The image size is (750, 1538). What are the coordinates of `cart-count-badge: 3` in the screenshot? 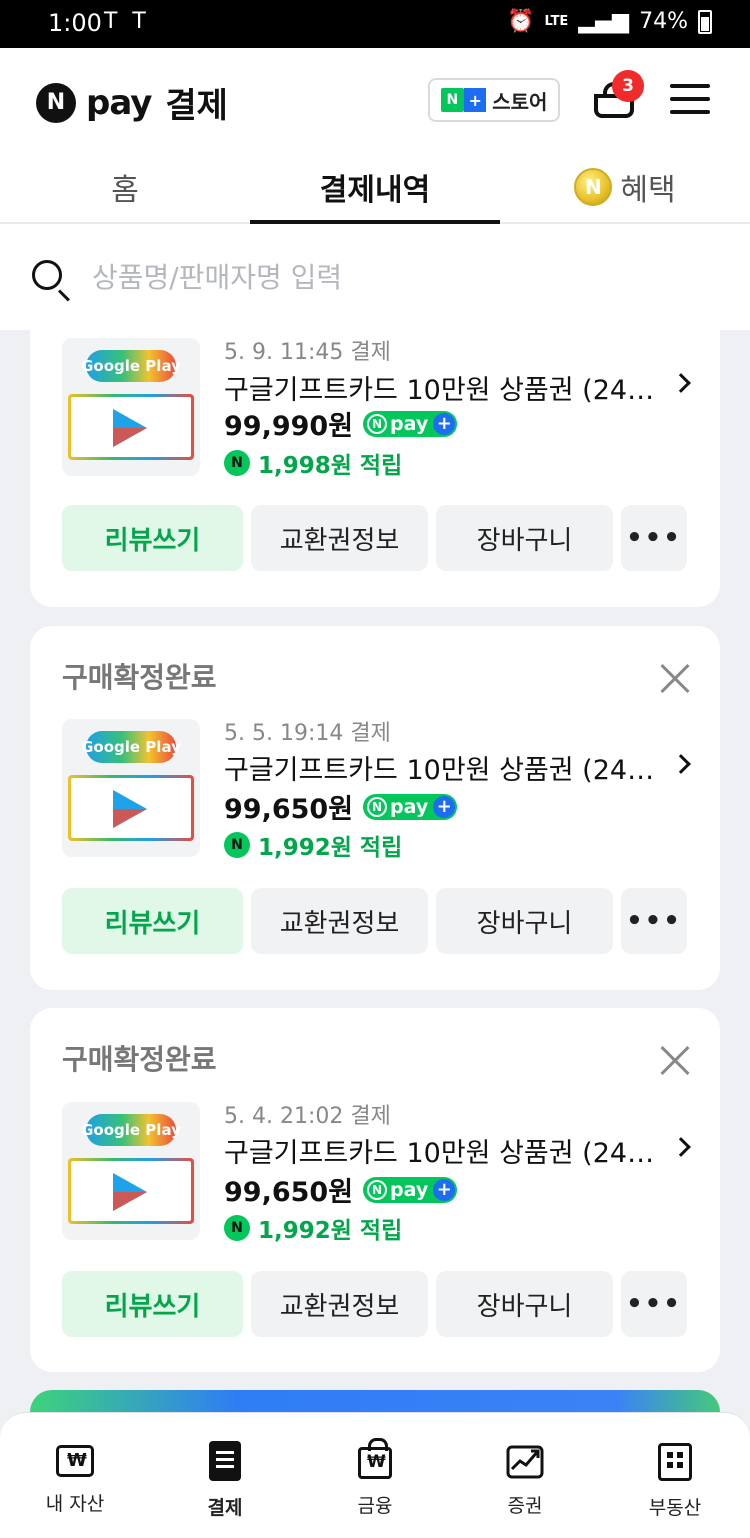 It's located at (628, 86).